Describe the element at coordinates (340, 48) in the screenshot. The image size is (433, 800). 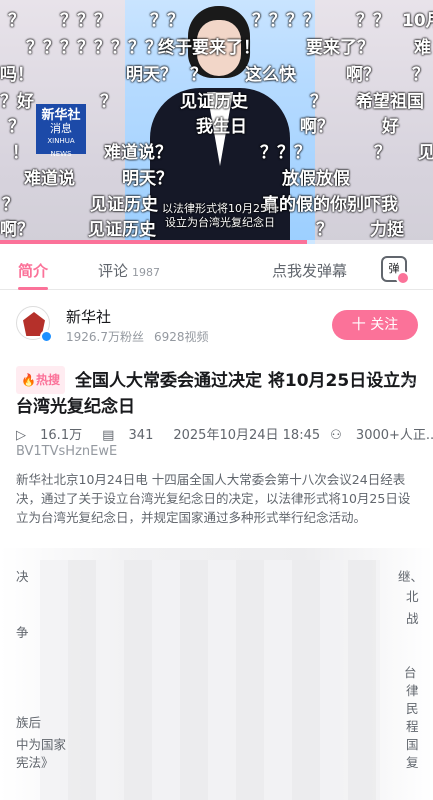
I see `danmaku-comment: 要来了？` at that location.